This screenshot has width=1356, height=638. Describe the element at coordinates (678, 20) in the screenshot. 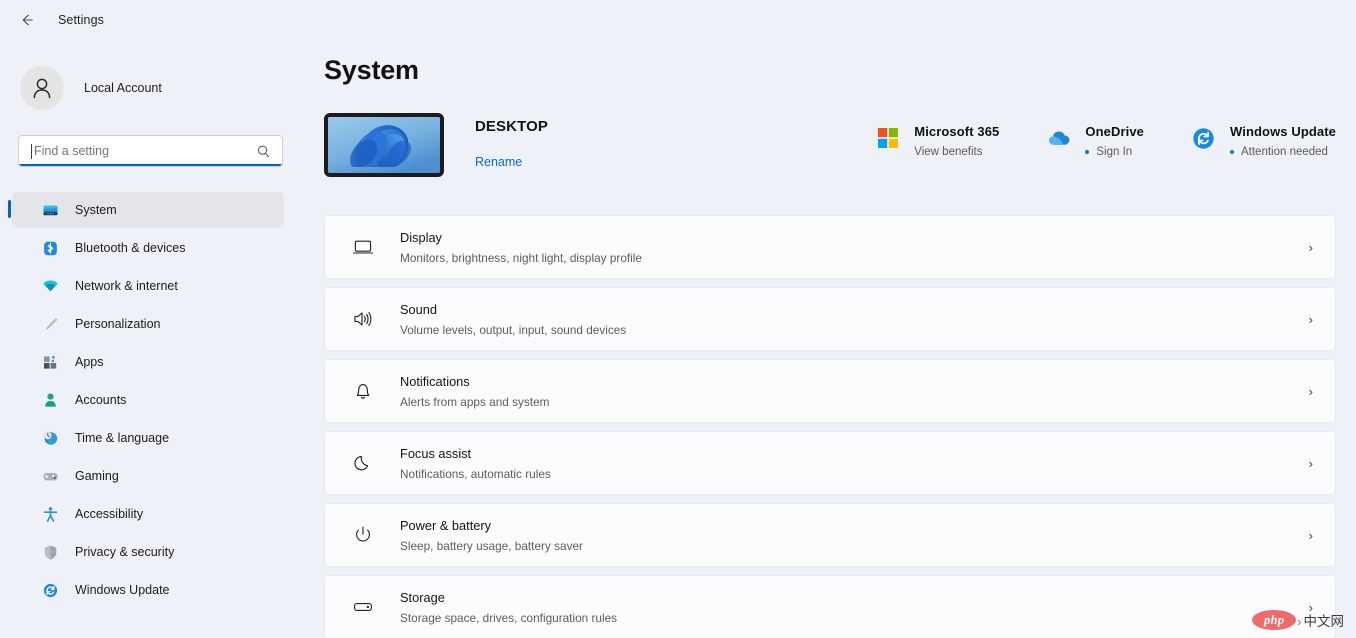

I see `titlebar: Settings` at that location.